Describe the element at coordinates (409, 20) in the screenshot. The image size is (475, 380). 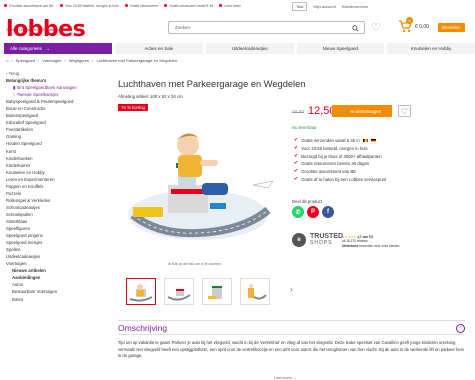
I see `cart-count-badge: 0` at that location.